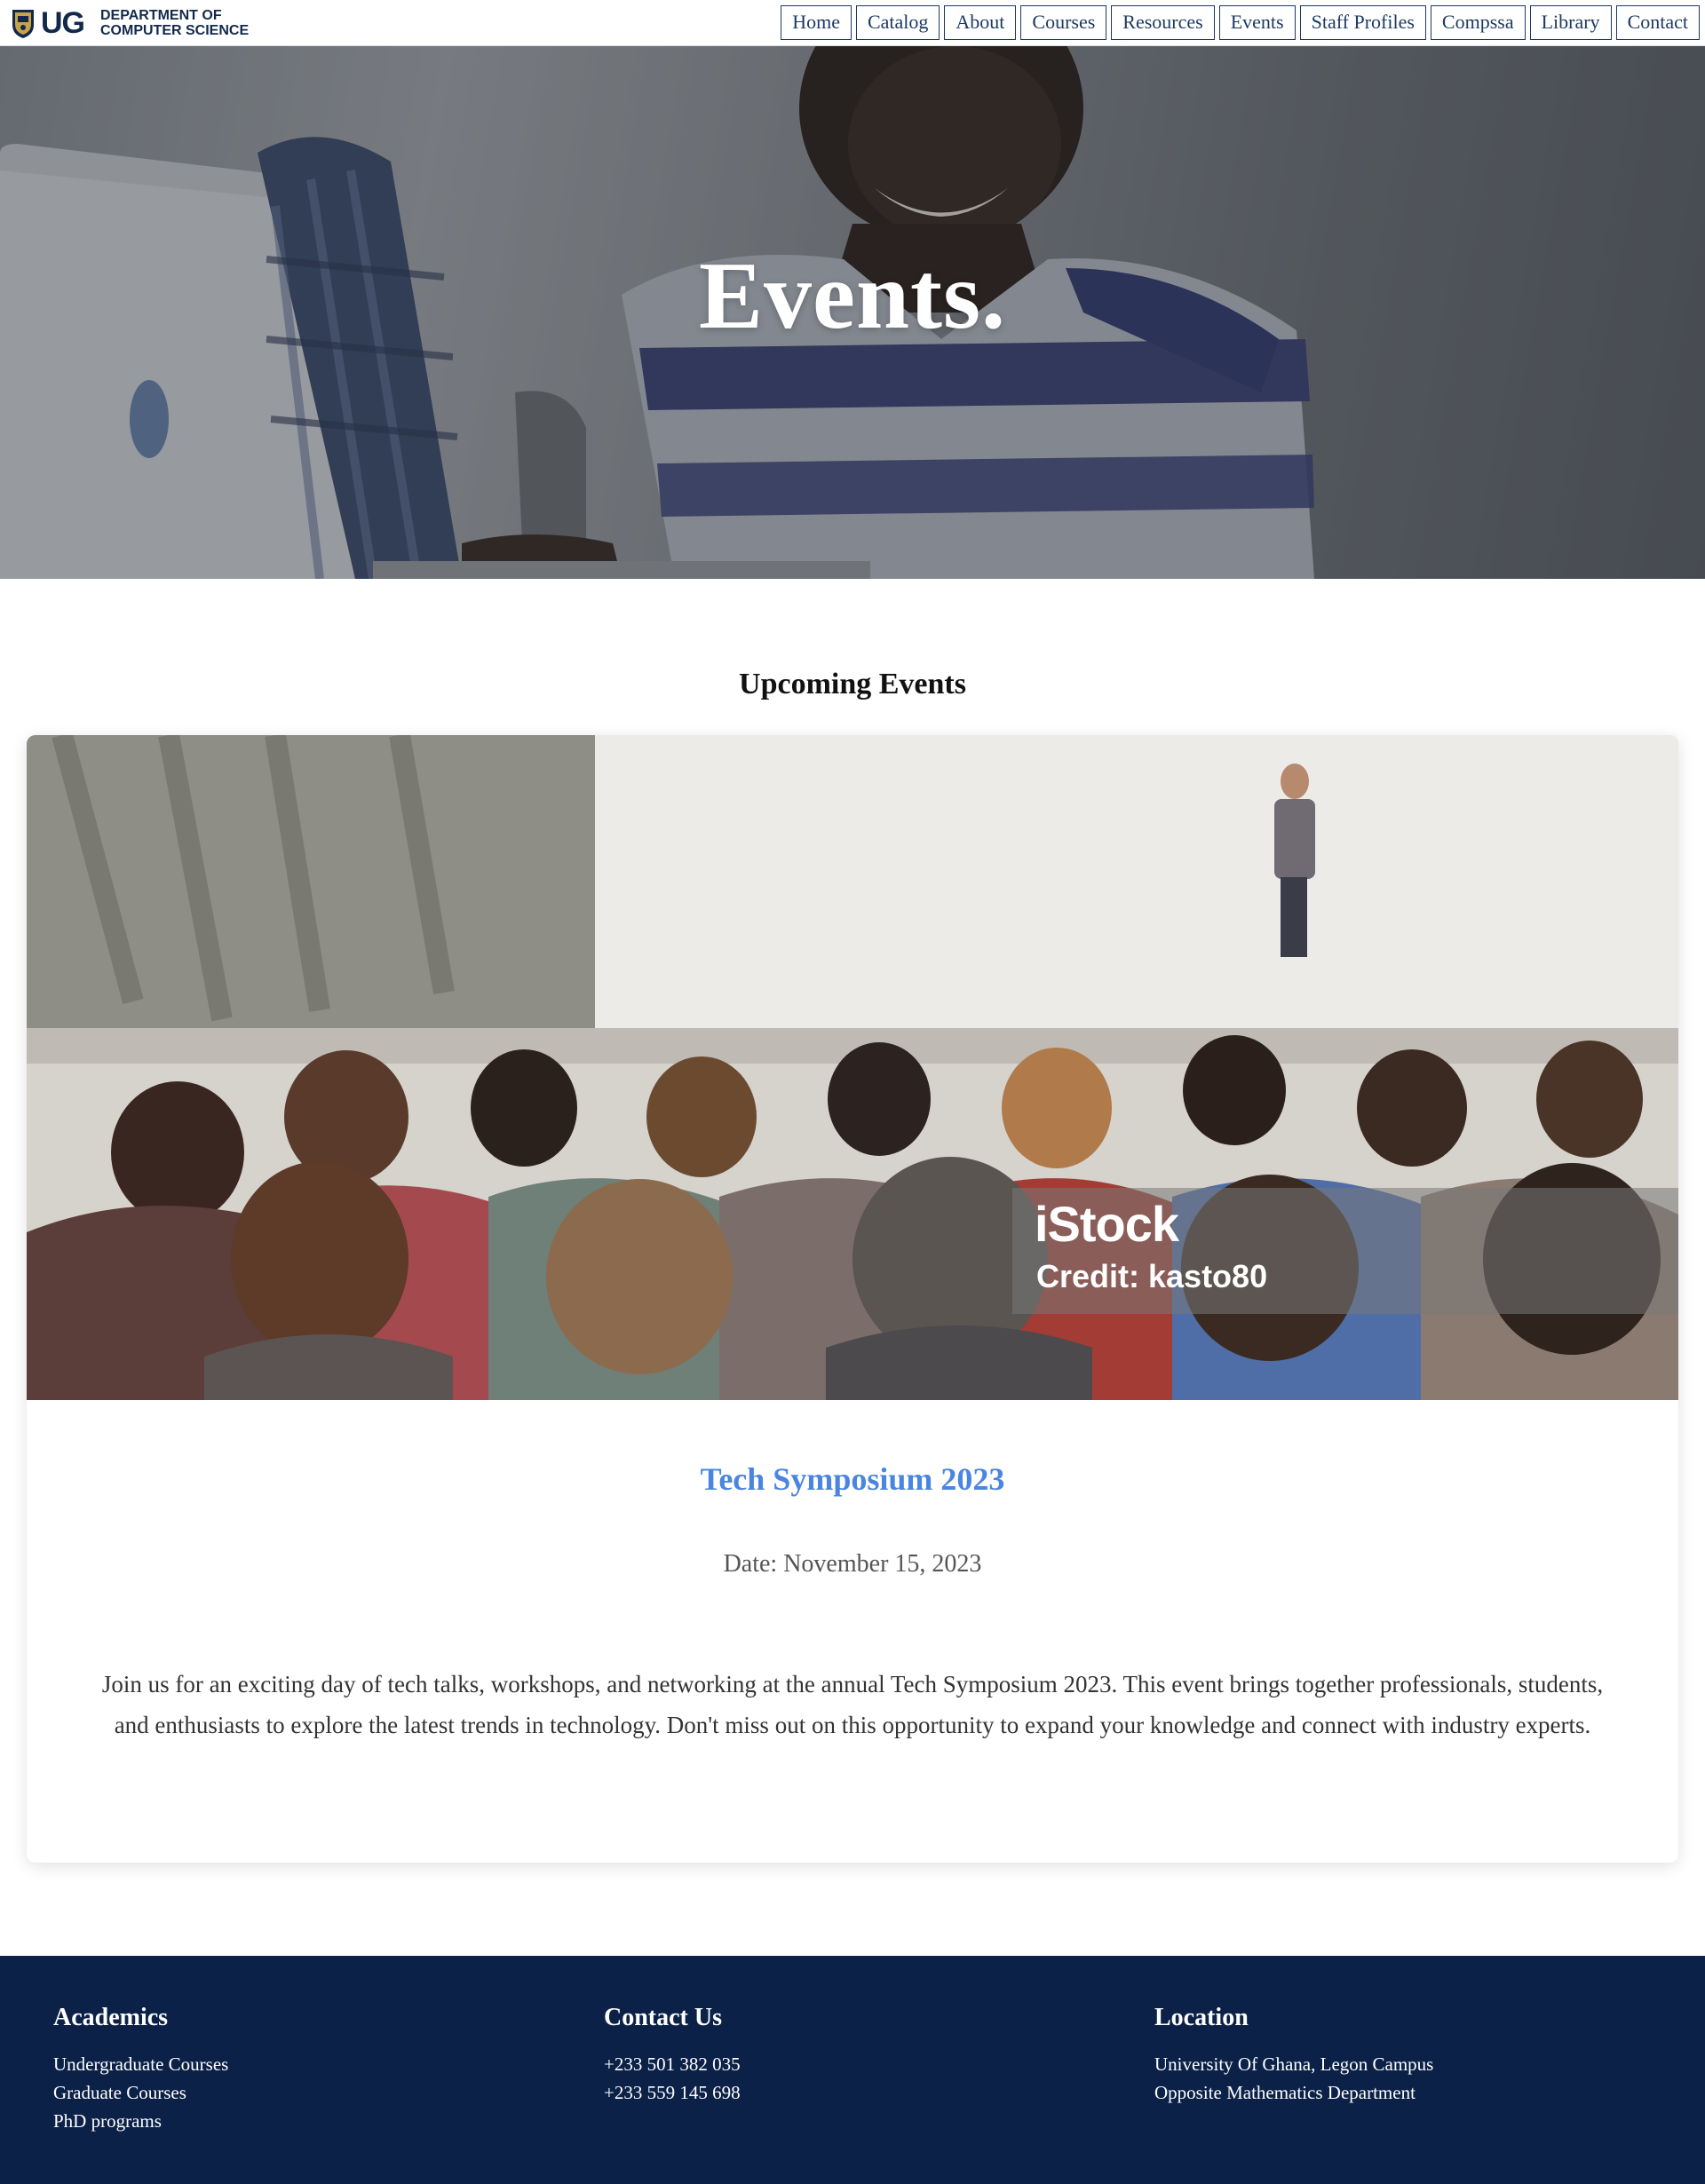 The width and height of the screenshot is (1705, 2184). Describe the element at coordinates (1257, 22) in the screenshot. I see `nav-events: Events` at that location.